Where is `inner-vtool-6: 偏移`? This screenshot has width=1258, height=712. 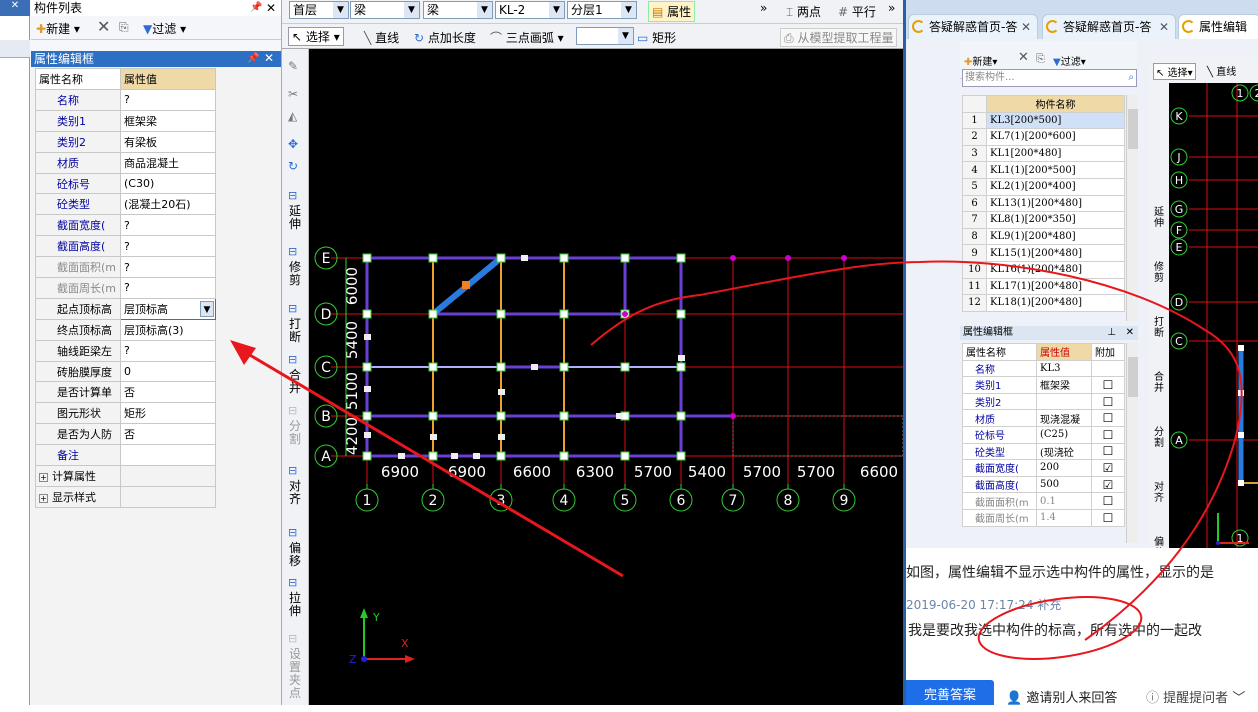
inner-vtool-6: 偏移 is located at coordinates (1159, 542).